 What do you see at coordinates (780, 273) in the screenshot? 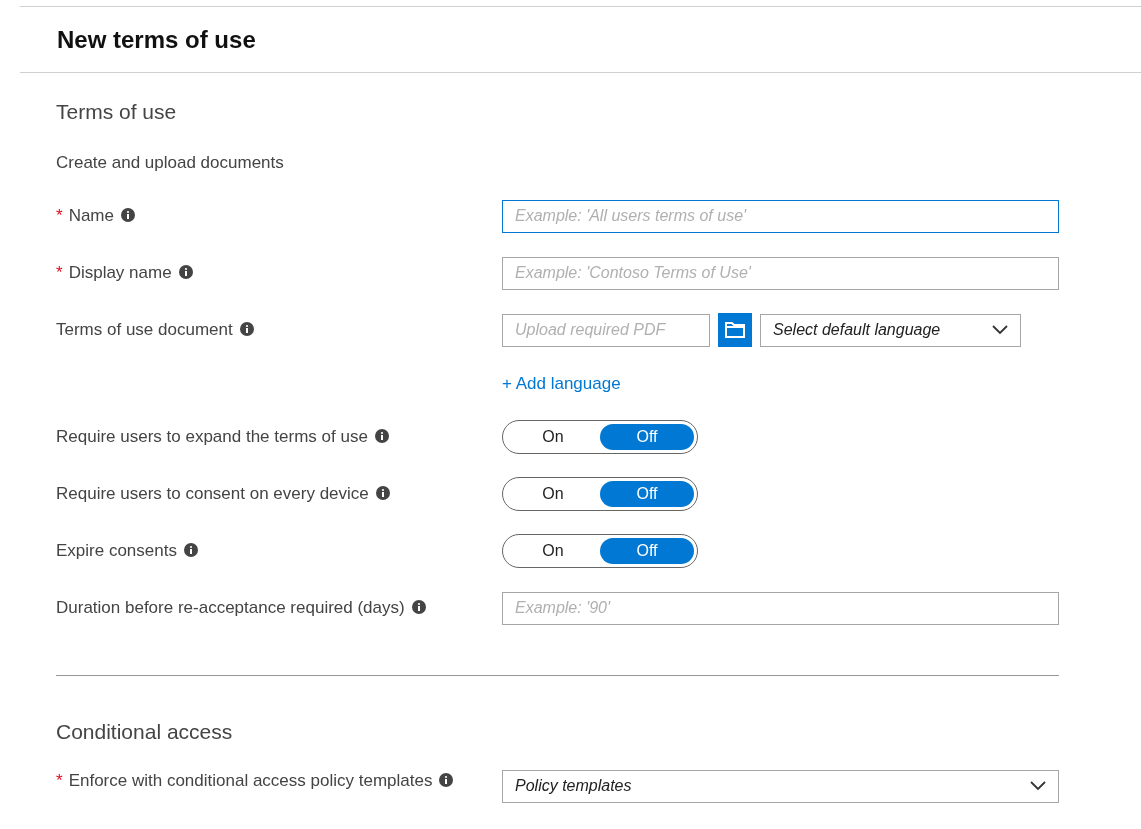
I see `text-field: Example: 'Contoso Terms of Use'` at bounding box center [780, 273].